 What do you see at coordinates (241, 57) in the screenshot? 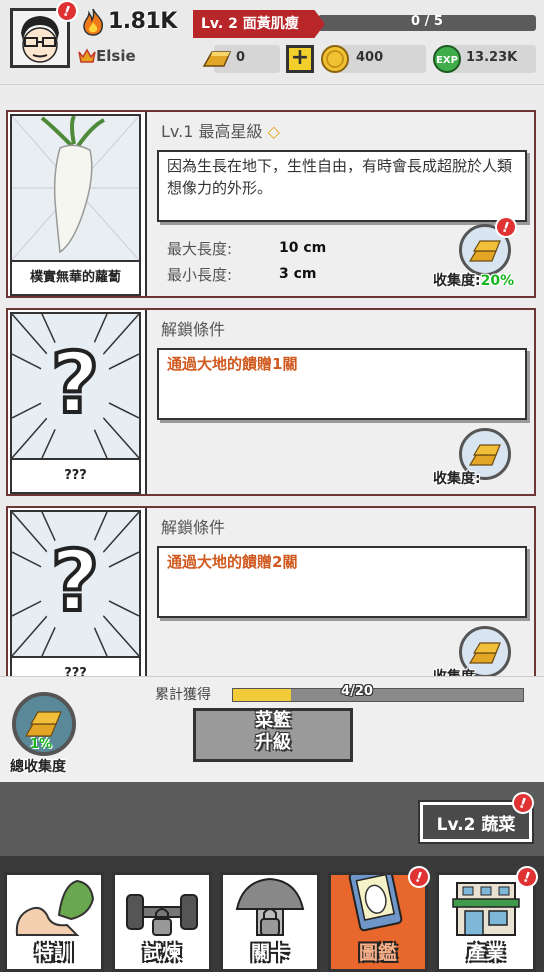
I see `gold-bar-count: 0` at bounding box center [241, 57].